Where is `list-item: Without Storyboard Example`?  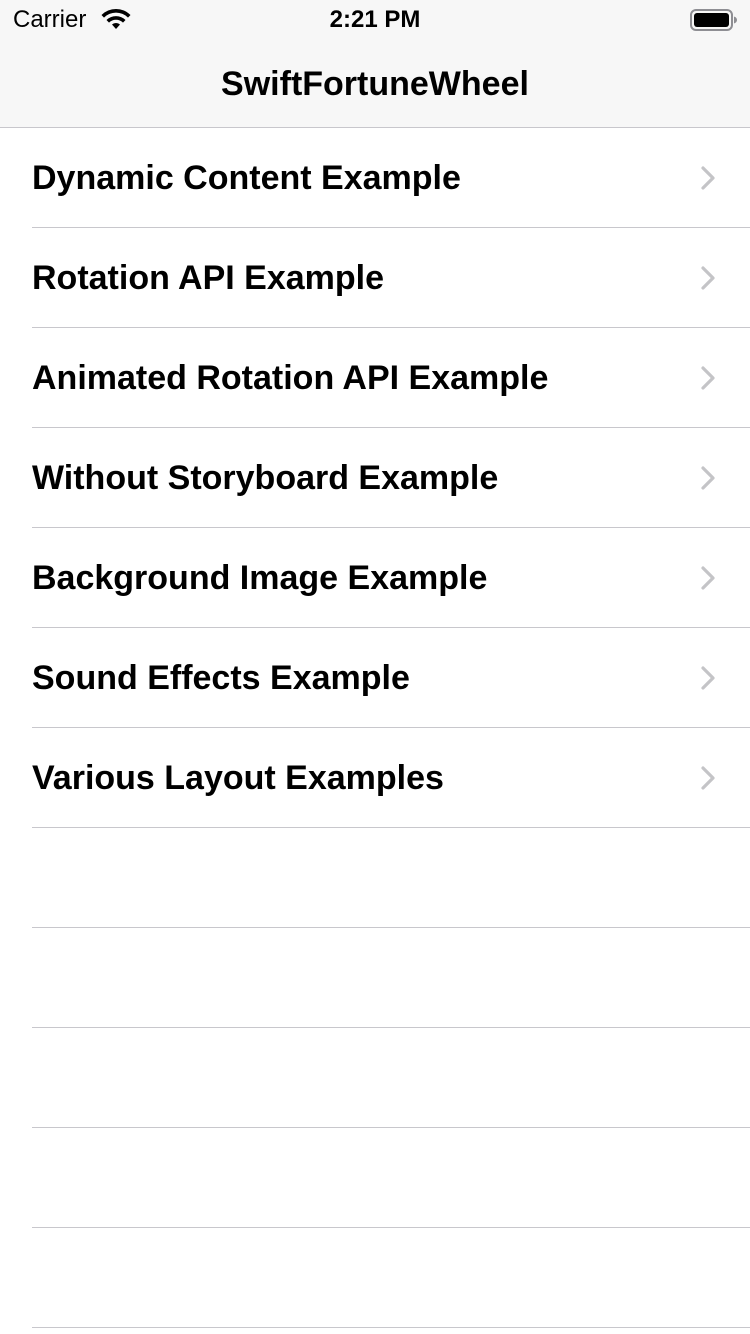
list-item: Without Storyboard Example is located at coordinates (375, 478).